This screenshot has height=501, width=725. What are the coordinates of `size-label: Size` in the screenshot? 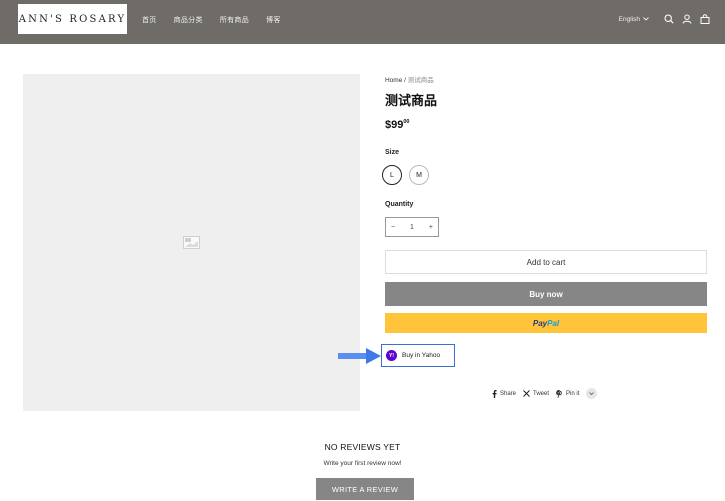 It's located at (392, 152).